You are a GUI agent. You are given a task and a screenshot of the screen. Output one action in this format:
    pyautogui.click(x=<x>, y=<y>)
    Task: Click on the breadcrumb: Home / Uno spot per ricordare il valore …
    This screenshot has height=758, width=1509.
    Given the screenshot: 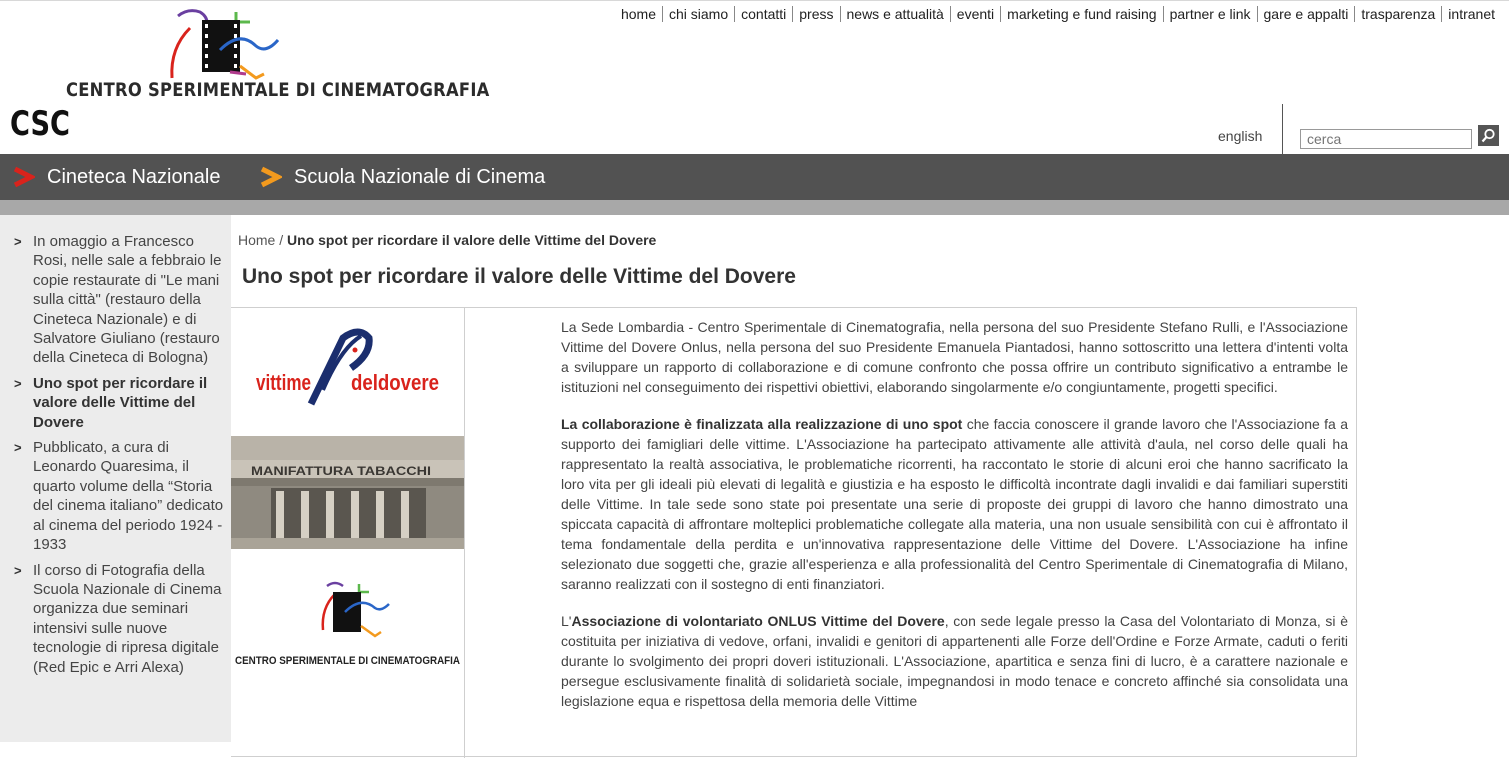 What is the action you would take?
    pyautogui.click(x=447, y=240)
    